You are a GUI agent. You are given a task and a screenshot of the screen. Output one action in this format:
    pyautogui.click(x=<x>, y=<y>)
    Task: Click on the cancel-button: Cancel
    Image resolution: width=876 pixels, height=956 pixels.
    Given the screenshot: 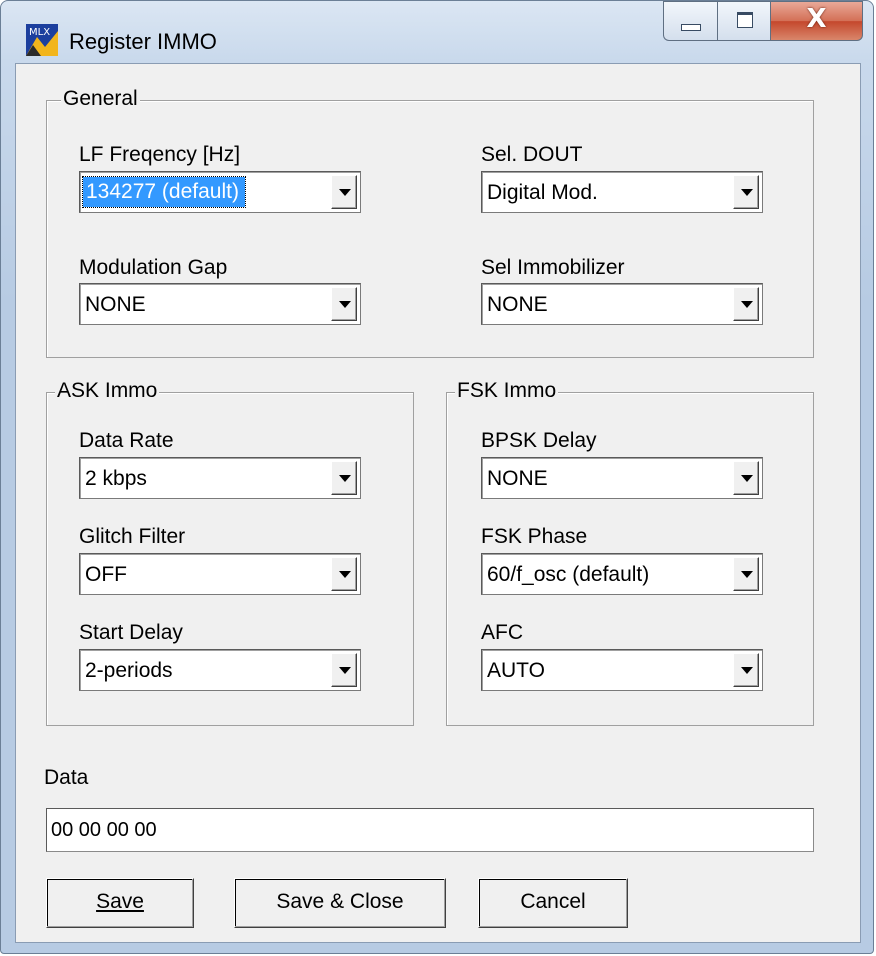 What is the action you would take?
    pyautogui.click(x=553, y=903)
    